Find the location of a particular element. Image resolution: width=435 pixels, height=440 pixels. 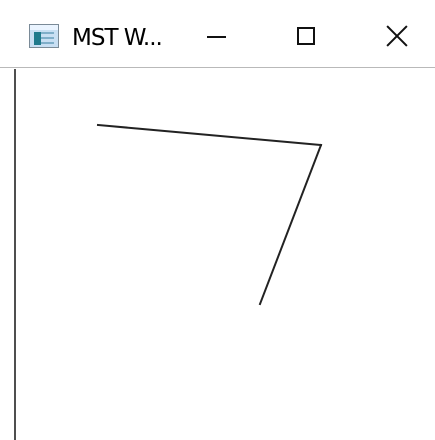

application-icon is located at coordinates (44, 36).